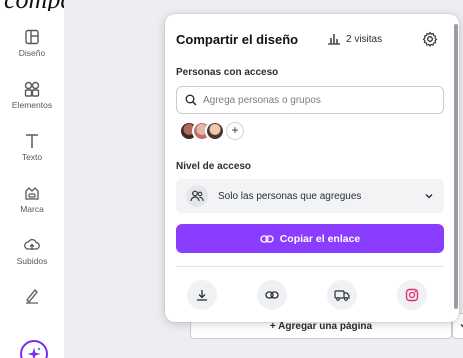 The width and height of the screenshot is (463, 358). I want to click on scrollbar-thumb, so click(456, 166).